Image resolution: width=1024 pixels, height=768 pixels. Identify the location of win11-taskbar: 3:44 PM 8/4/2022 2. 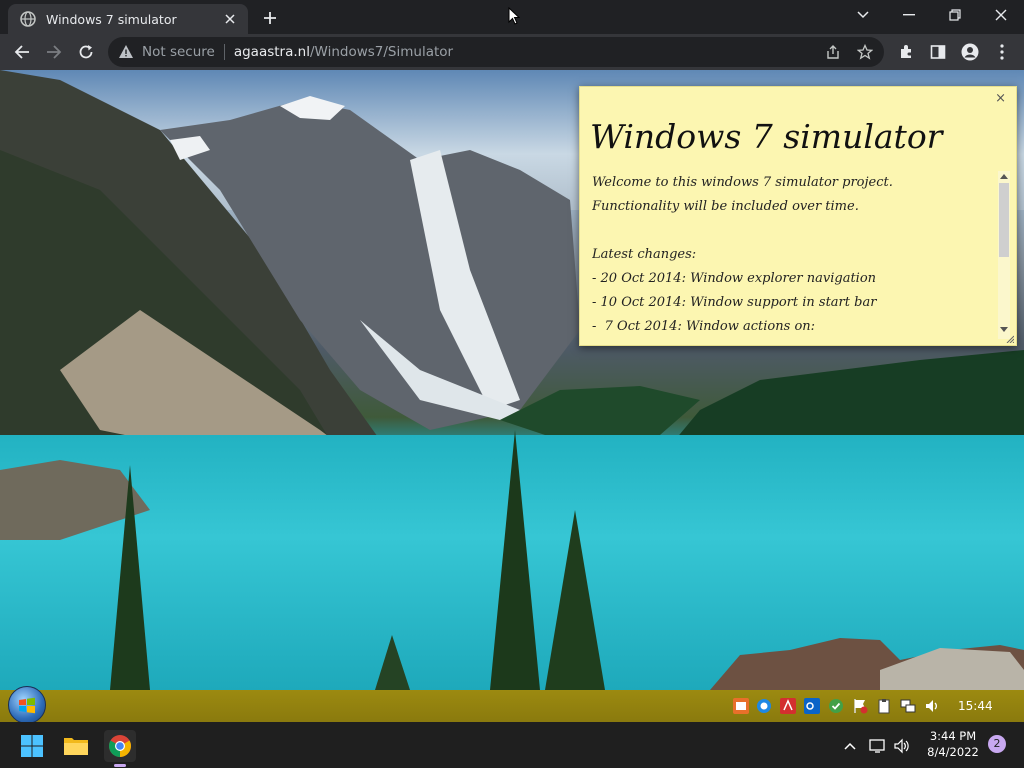
(512, 745).